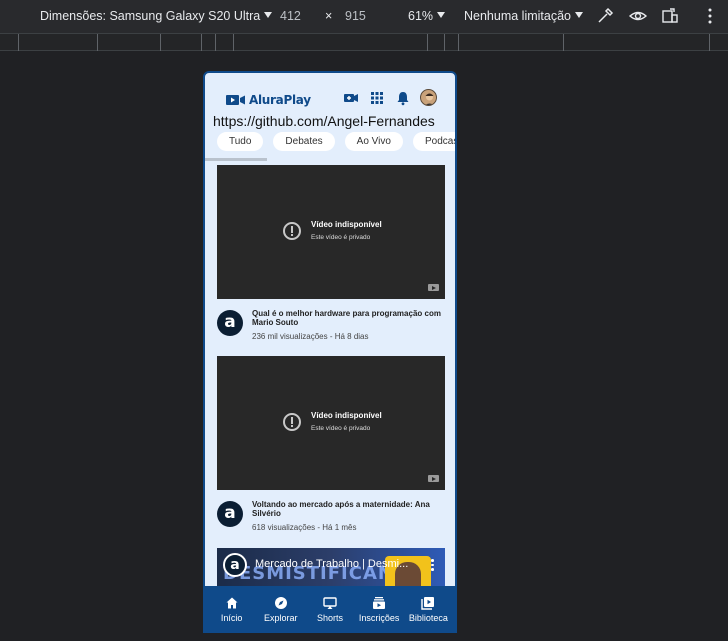  Describe the element at coordinates (330, 603) in the screenshot. I see `cast-icon` at that location.